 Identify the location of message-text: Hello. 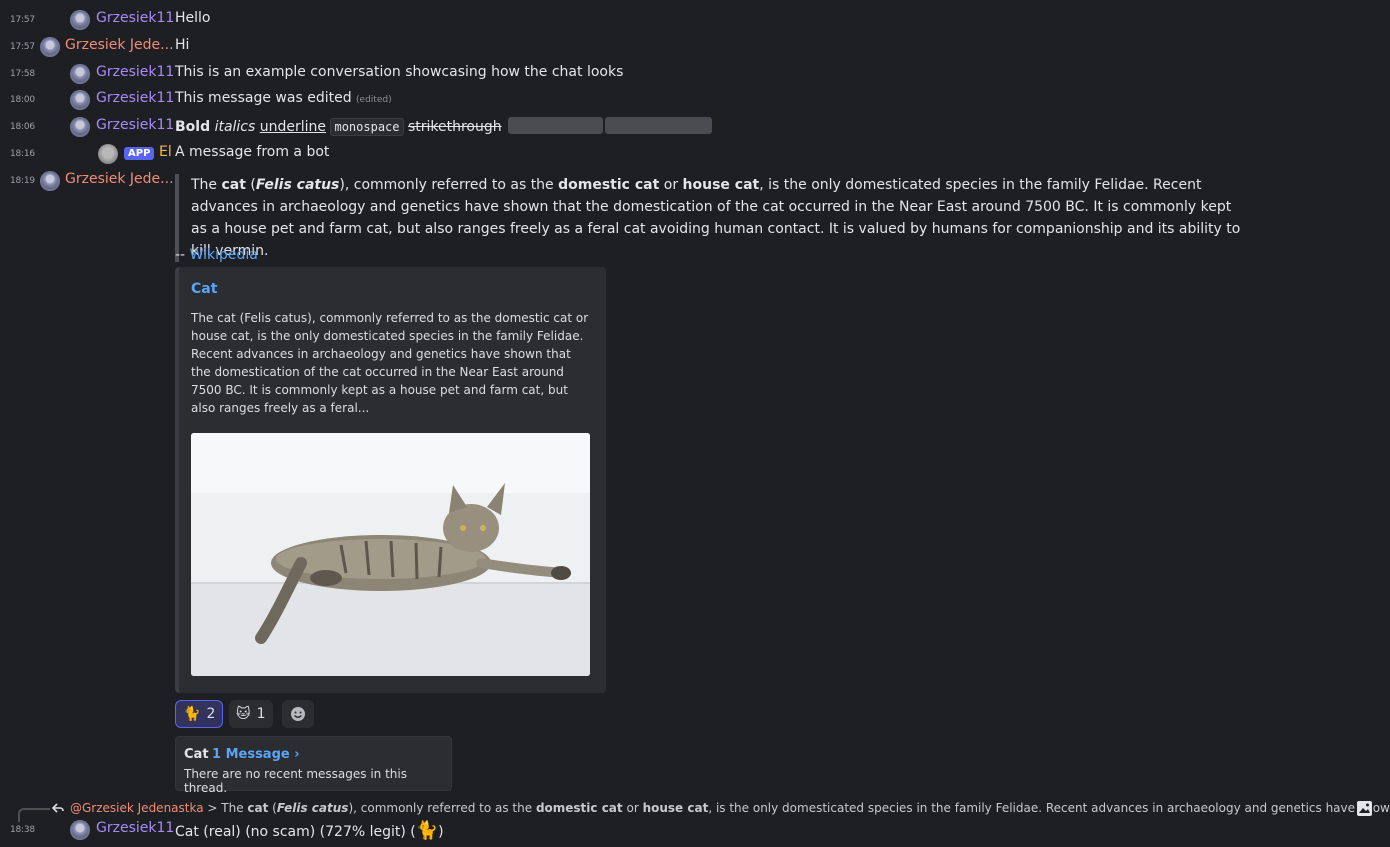
(193, 18).